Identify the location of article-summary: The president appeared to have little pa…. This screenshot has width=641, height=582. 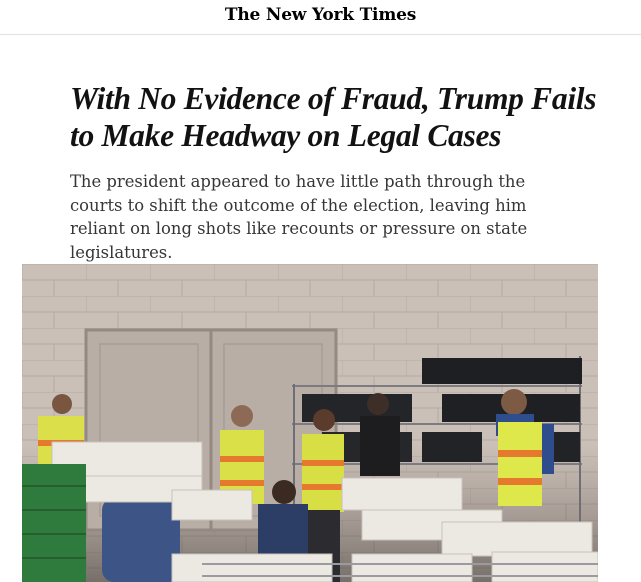
(299, 217).